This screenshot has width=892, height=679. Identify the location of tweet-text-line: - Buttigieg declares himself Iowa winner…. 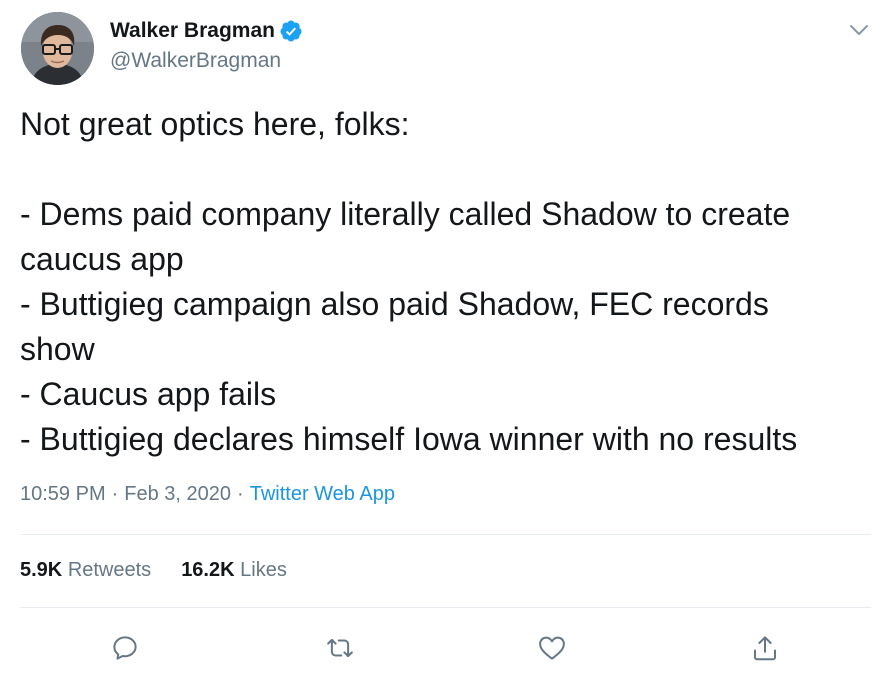
(409, 439).